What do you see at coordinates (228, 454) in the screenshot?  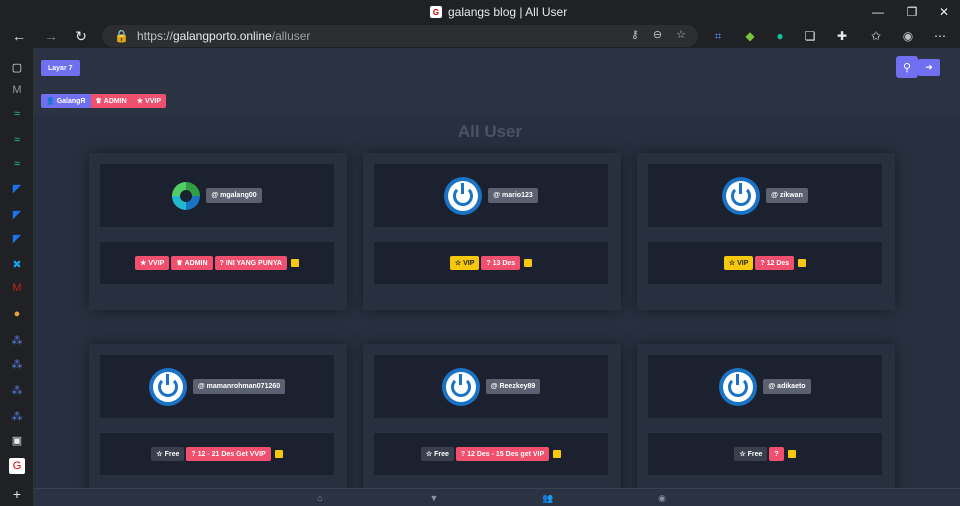 I see `badge-label: ? 12 - 21 Des Get VVIP` at bounding box center [228, 454].